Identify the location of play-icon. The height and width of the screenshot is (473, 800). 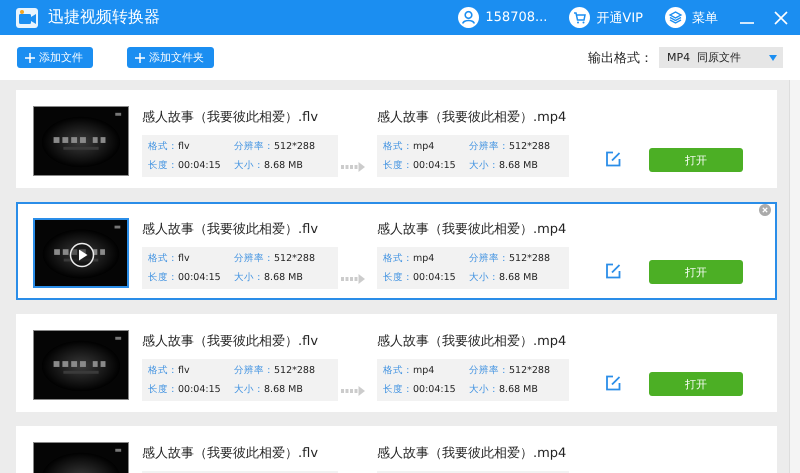
(82, 255).